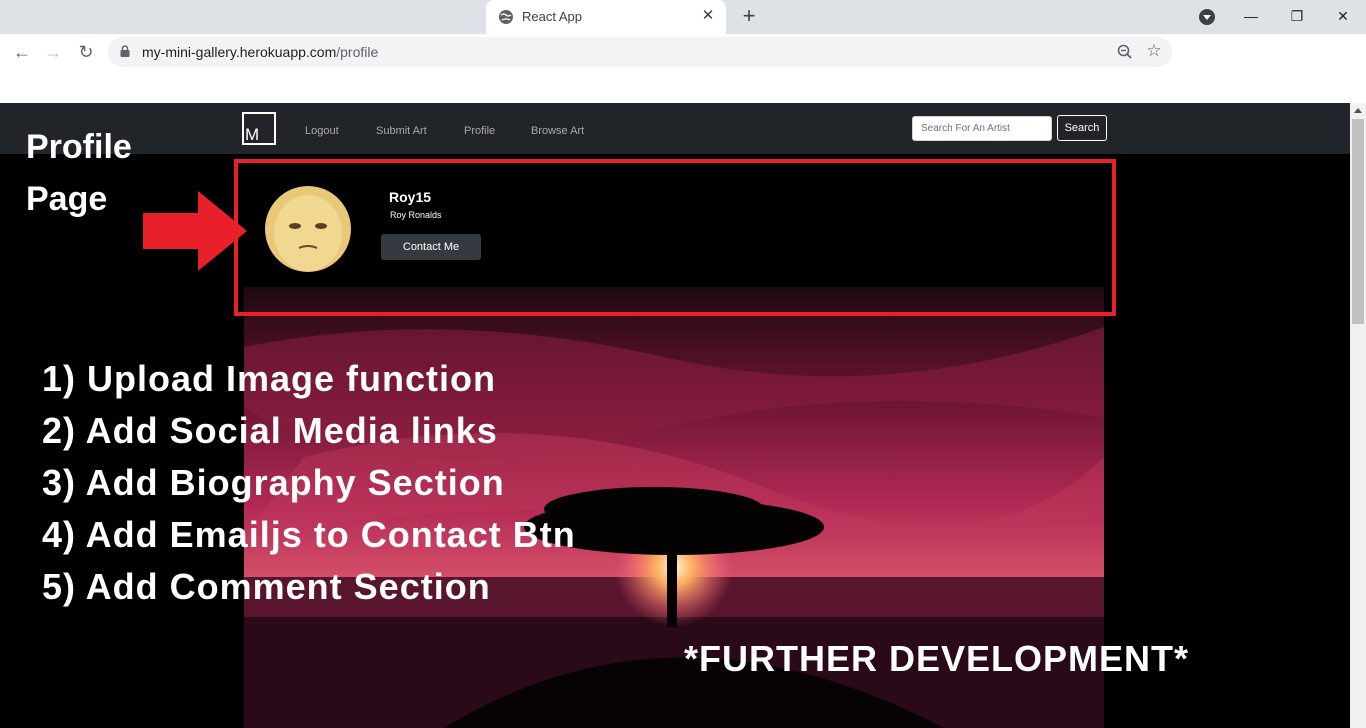  I want to click on tab-search-icon, so click(1207, 17).